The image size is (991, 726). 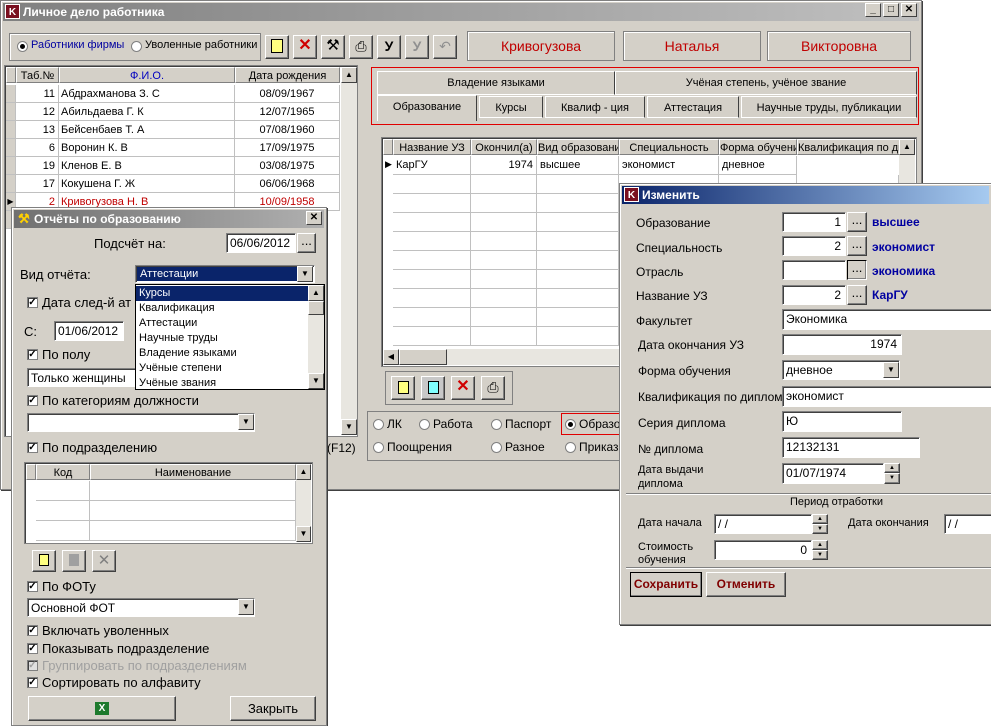 What do you see at coordinates (349, 427) in the screenshot?
I see `employee-scroll-down: ▼` at bounding box center [349, 427].